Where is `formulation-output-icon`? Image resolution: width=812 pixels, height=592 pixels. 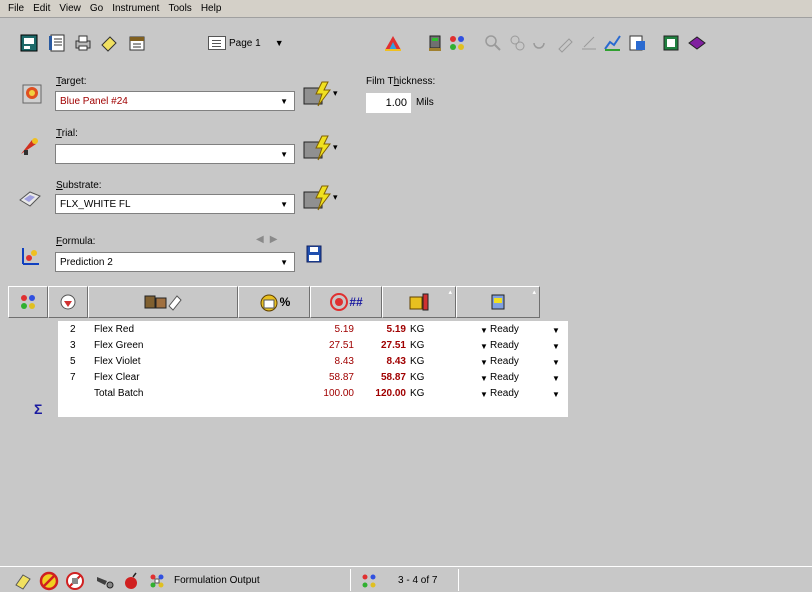
formulation-output-icon is located at coordinates (157, 581).